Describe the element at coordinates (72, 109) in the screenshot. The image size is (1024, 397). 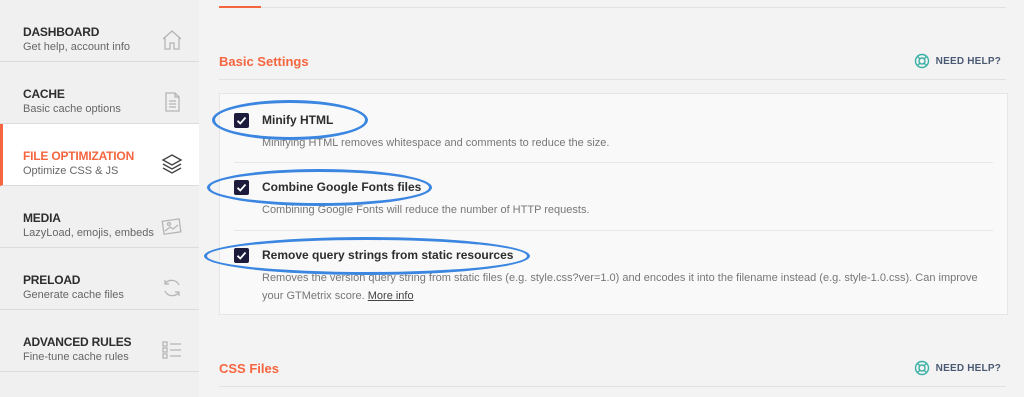
I see `sidebar-item-subtitle: Basic cache options` at that location.